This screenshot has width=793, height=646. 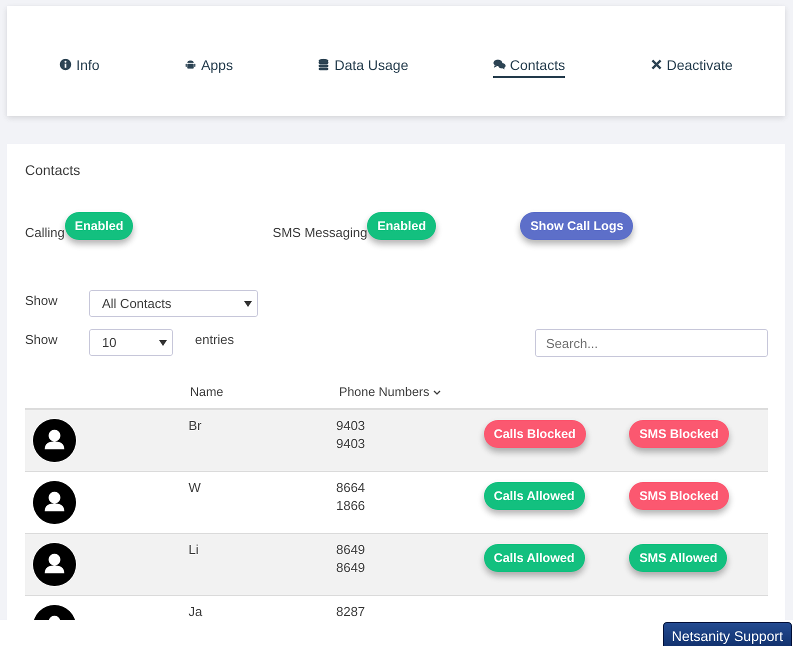 What do you see at coordinates (351, 505) in the screenshot?
I see `phone-number: 1866` at bounding box center [351, 505].